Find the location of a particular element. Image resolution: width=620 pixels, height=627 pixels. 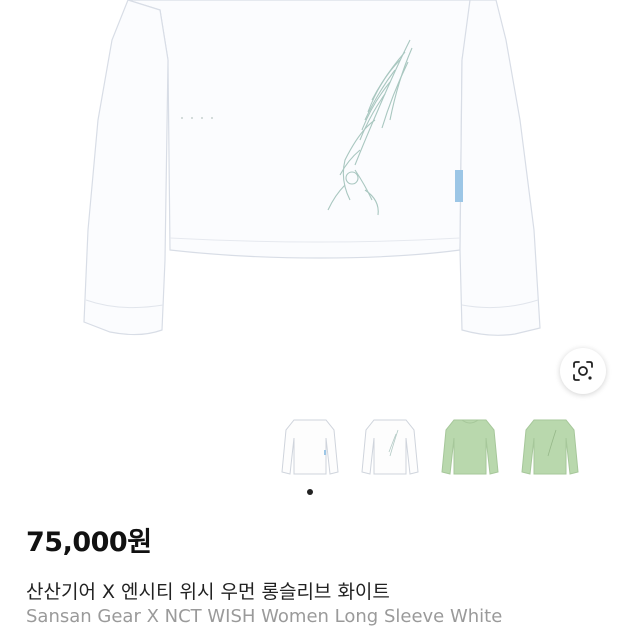

white-tee-back-icon is located at coordinates (390, 447).